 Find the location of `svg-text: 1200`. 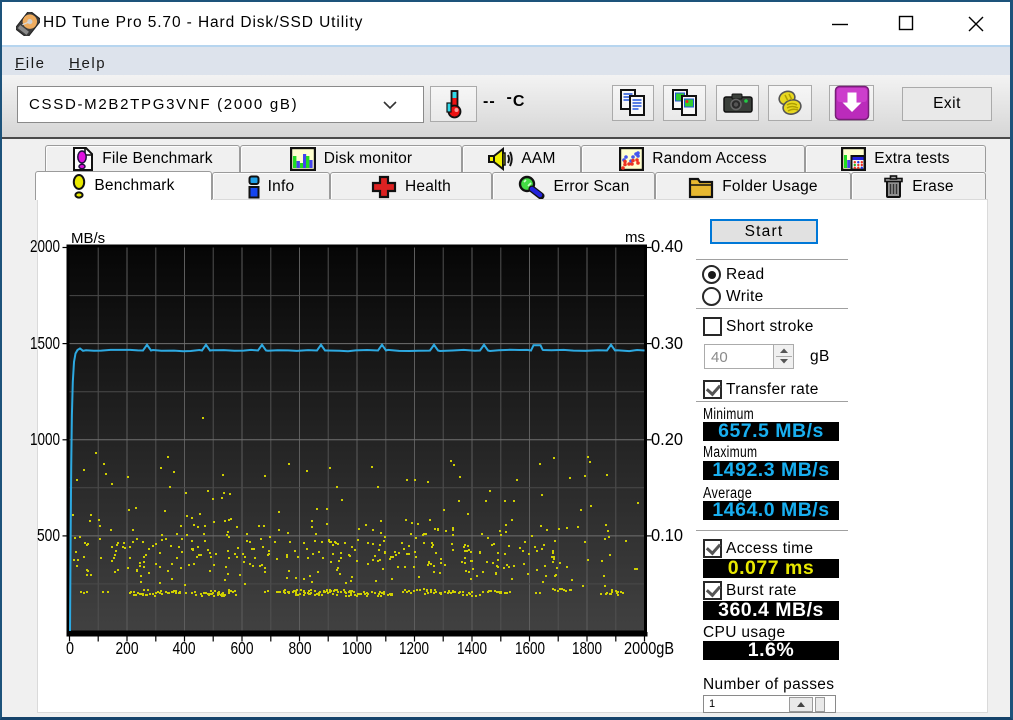

svg-text: 1200 is located at coordinates (414, 648).